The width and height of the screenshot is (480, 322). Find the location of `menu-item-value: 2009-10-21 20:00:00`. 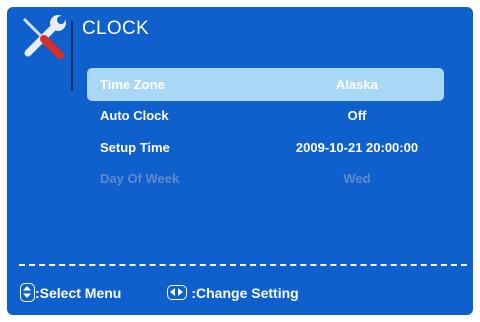

menu-item-value: 2009-10-21 20:00:00 is located at coordinates (357, 147).